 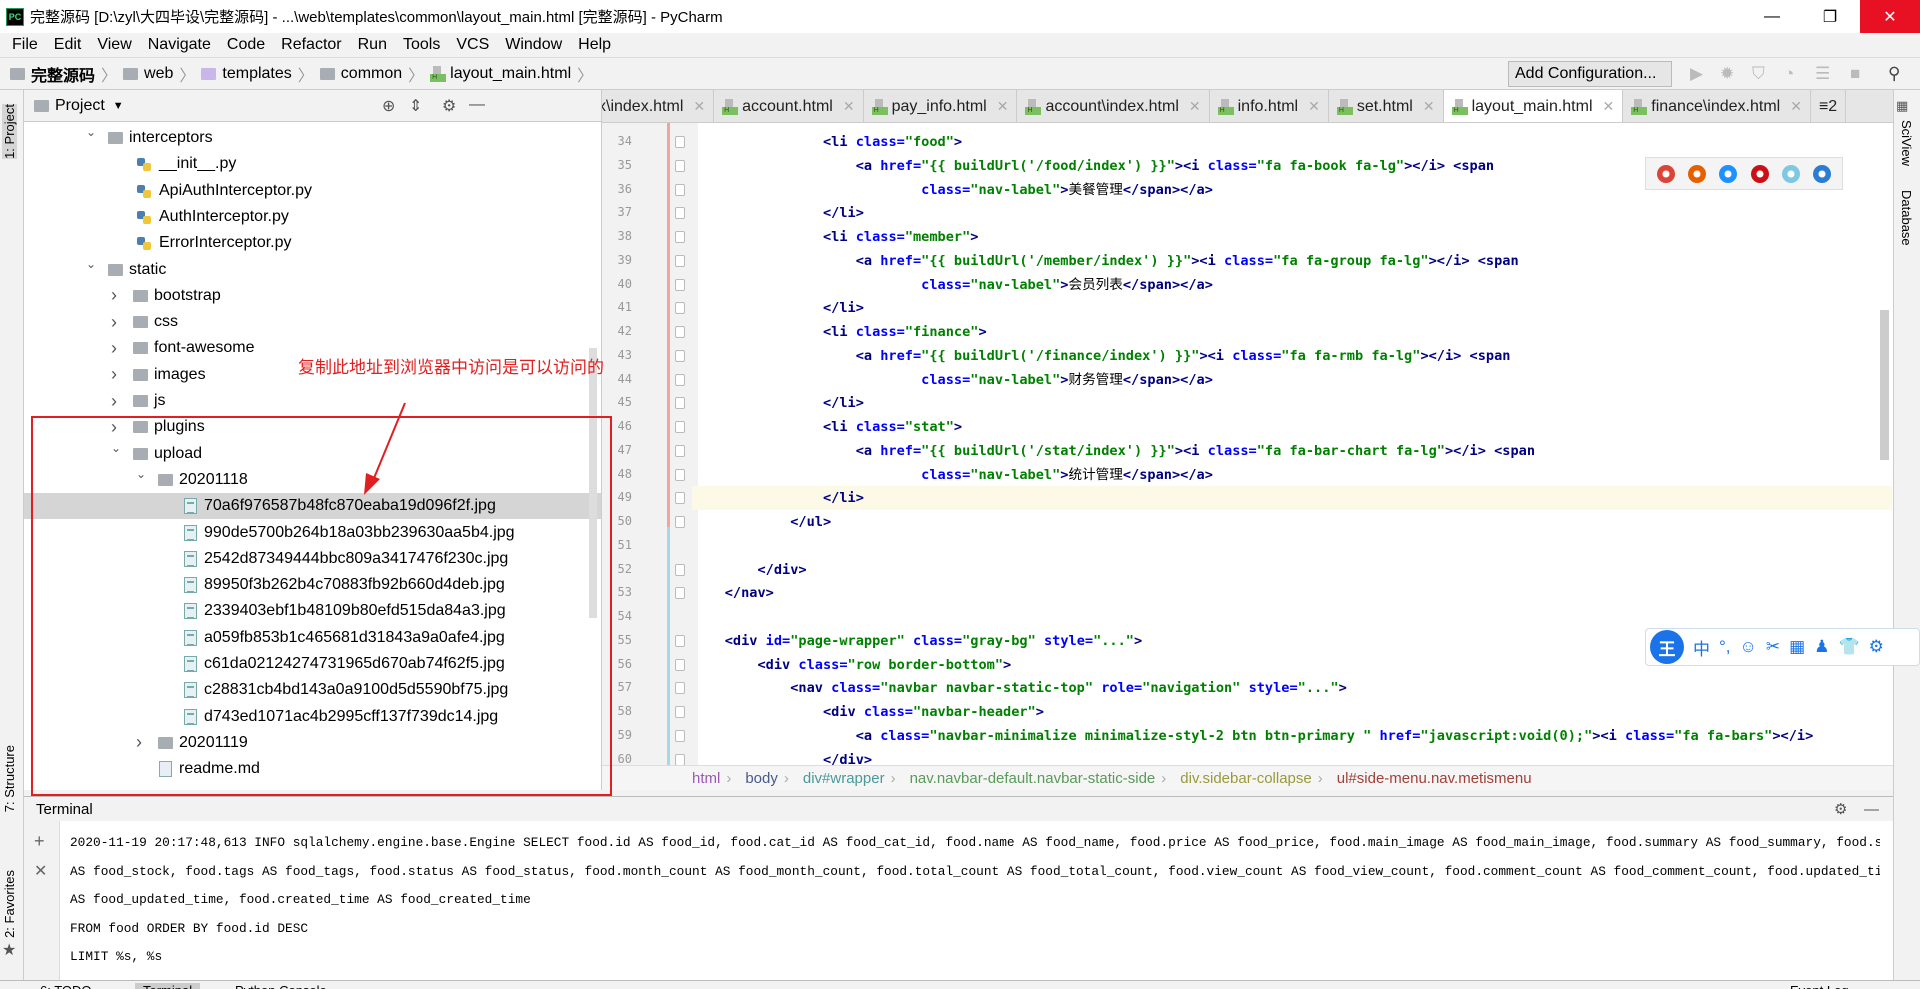 I want to click on chrome-icon, so click(x=1665, y=173).